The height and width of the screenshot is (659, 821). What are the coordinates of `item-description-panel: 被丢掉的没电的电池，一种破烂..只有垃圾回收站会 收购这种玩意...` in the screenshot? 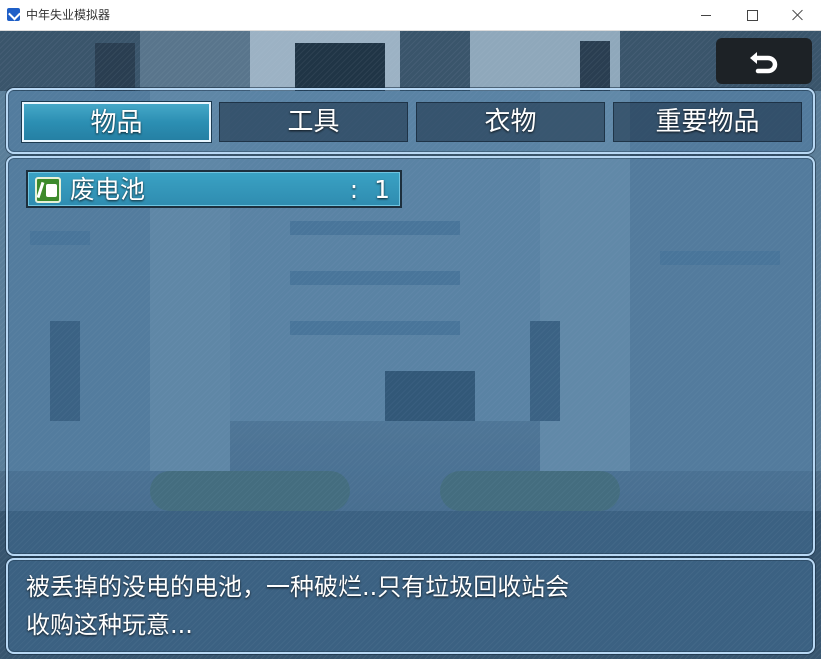 It's located at (410, 606).